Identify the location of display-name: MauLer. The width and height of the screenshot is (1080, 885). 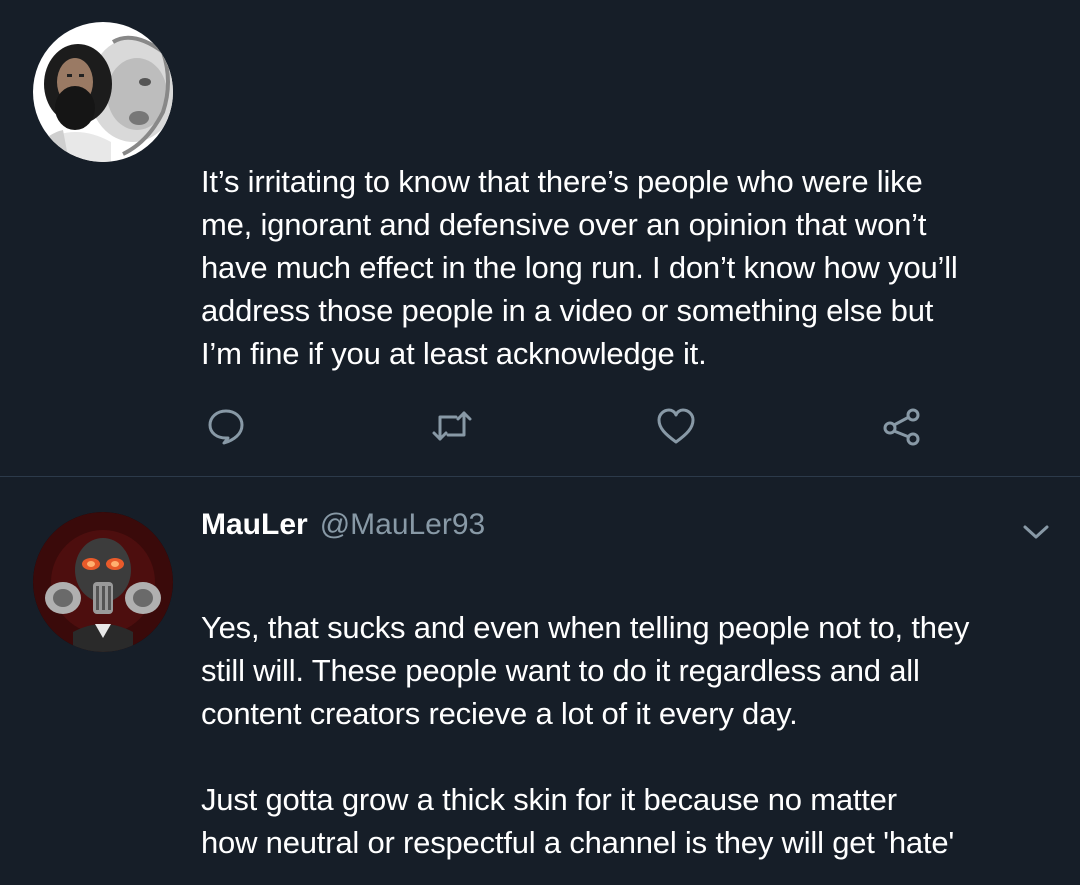
(254, 525).